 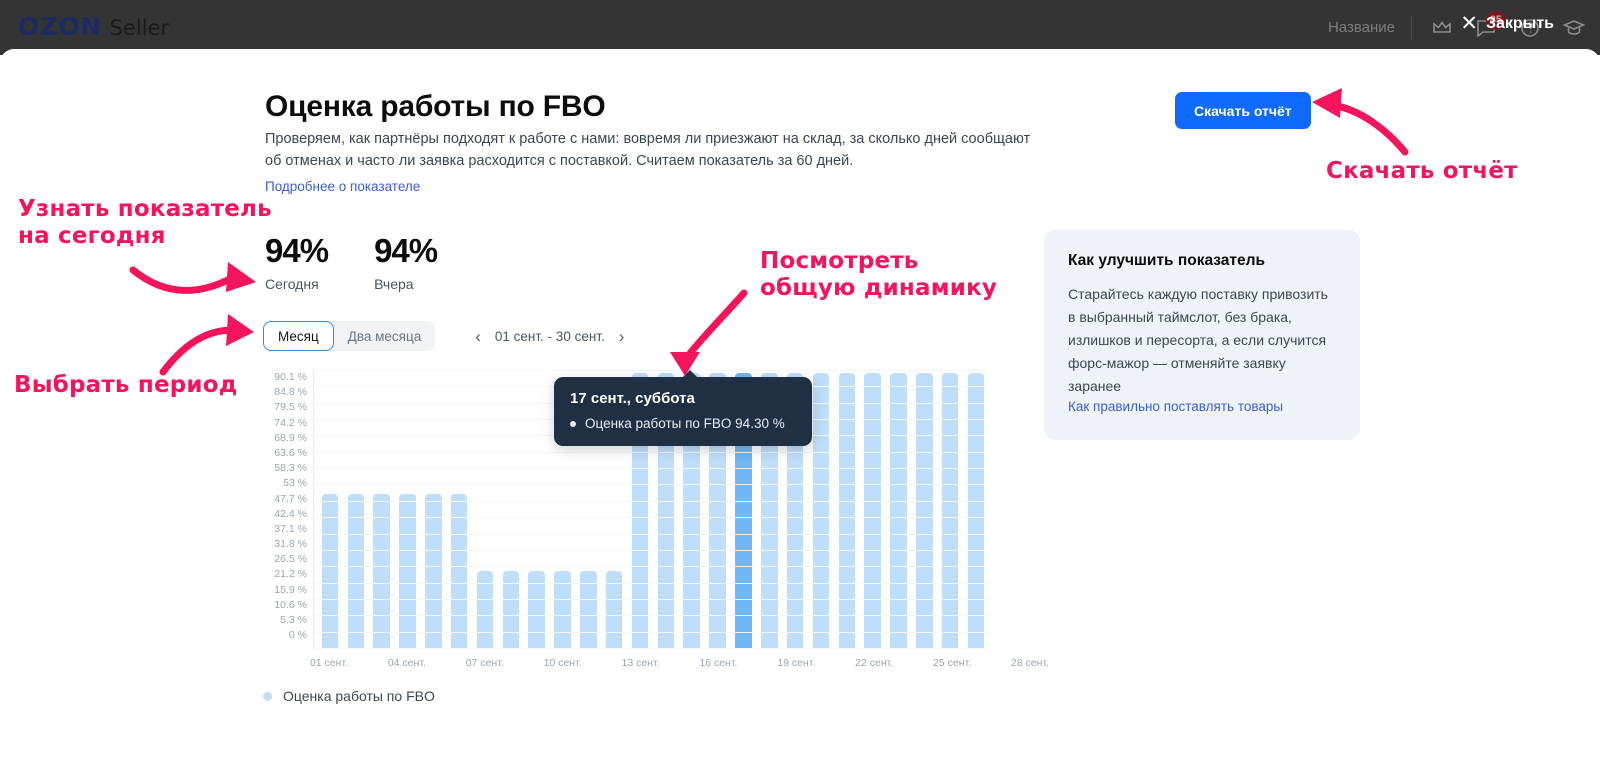 I want to click on close-icon: ✕, so click(x=1469, y=23).